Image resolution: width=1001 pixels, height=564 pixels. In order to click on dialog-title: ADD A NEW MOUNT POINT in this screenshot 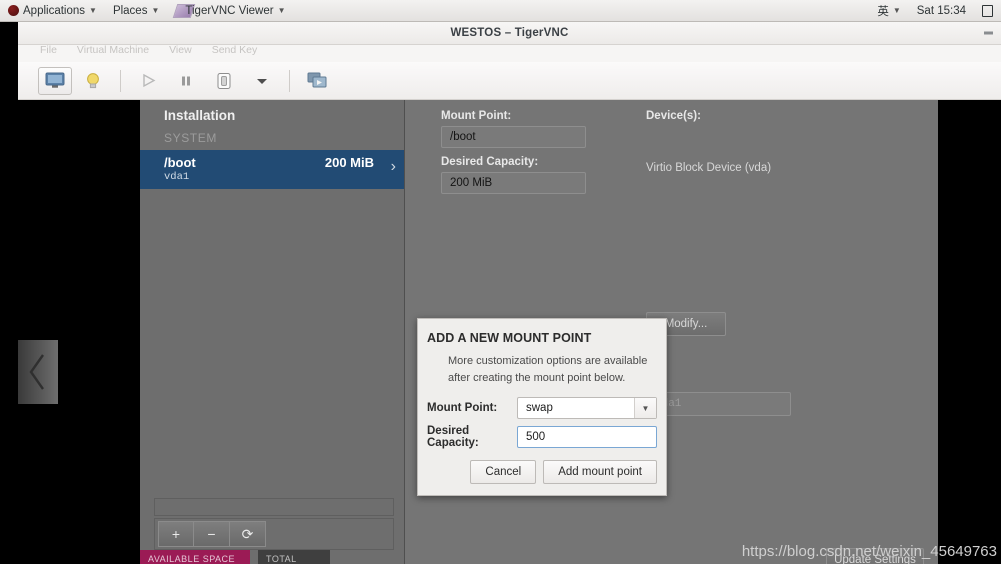, I will do `click(509, 338)`.